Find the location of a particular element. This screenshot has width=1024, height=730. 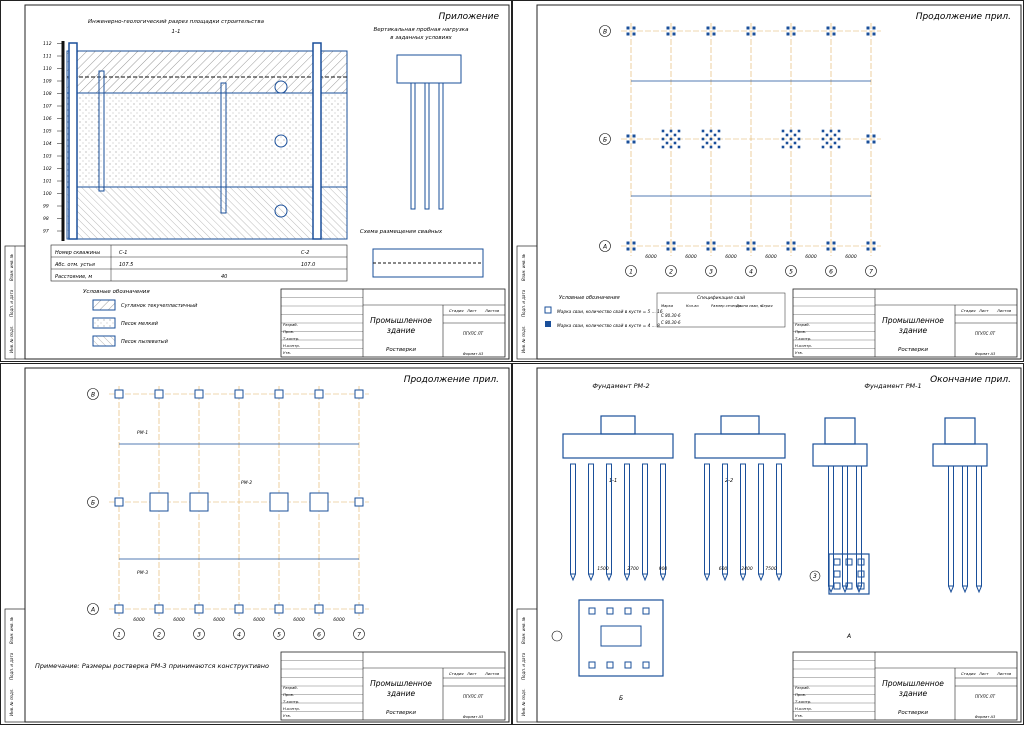

table-row-1: Номер скважины is located at coordinates (77, 253).